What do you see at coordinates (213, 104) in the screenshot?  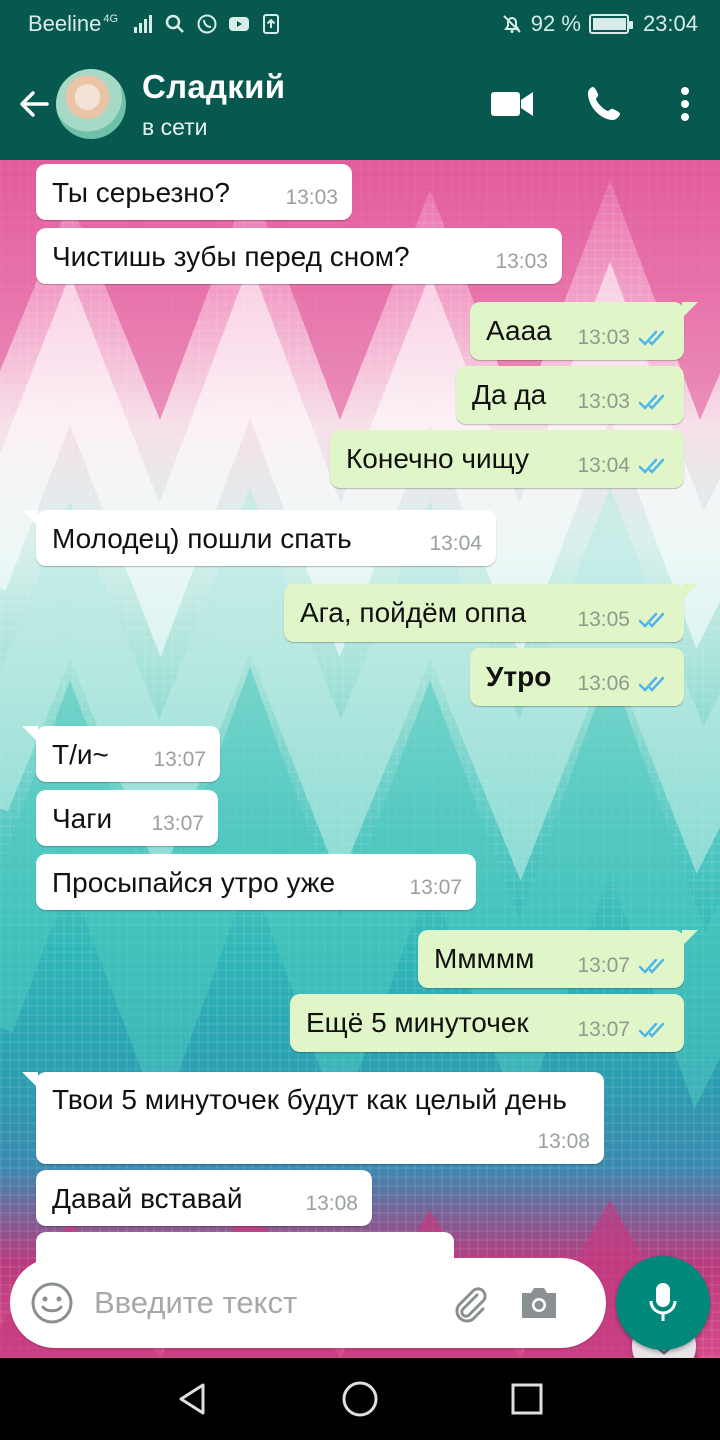 I see `contact-info: Сладкий в сети` at bounding box center [213, 104].